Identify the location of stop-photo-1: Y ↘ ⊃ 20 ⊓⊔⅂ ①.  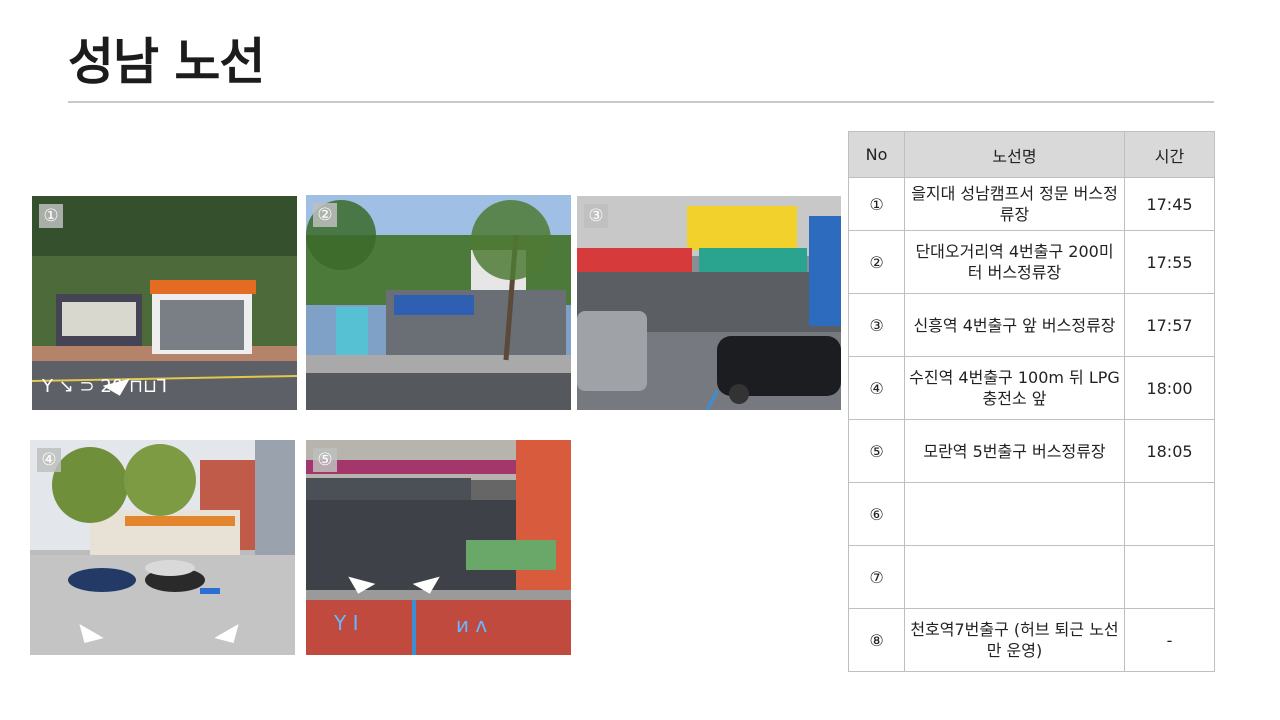
(164, 303).